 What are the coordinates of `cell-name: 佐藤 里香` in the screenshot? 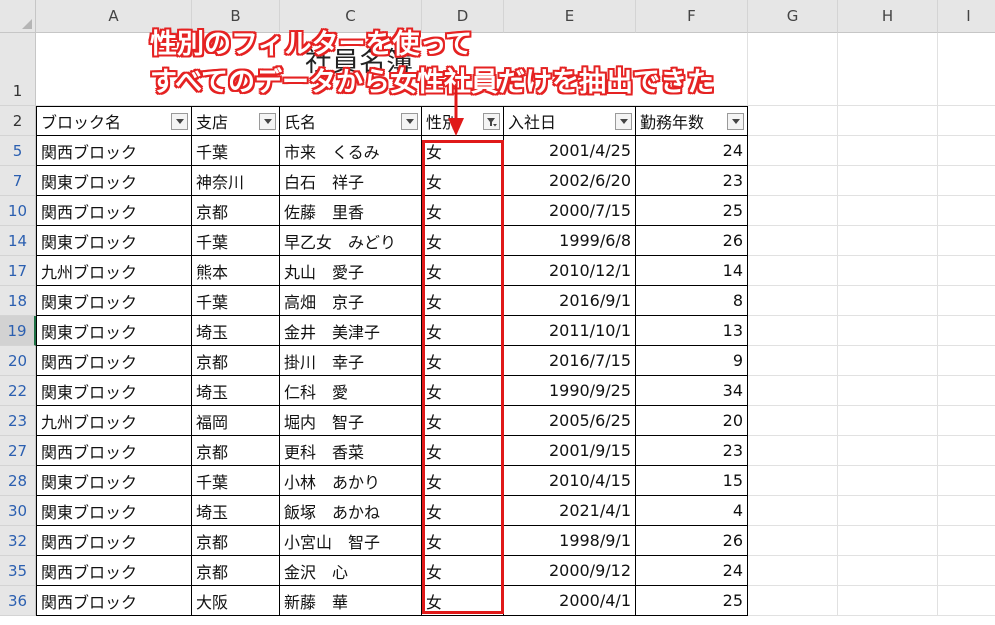 It's located at (351, 211).